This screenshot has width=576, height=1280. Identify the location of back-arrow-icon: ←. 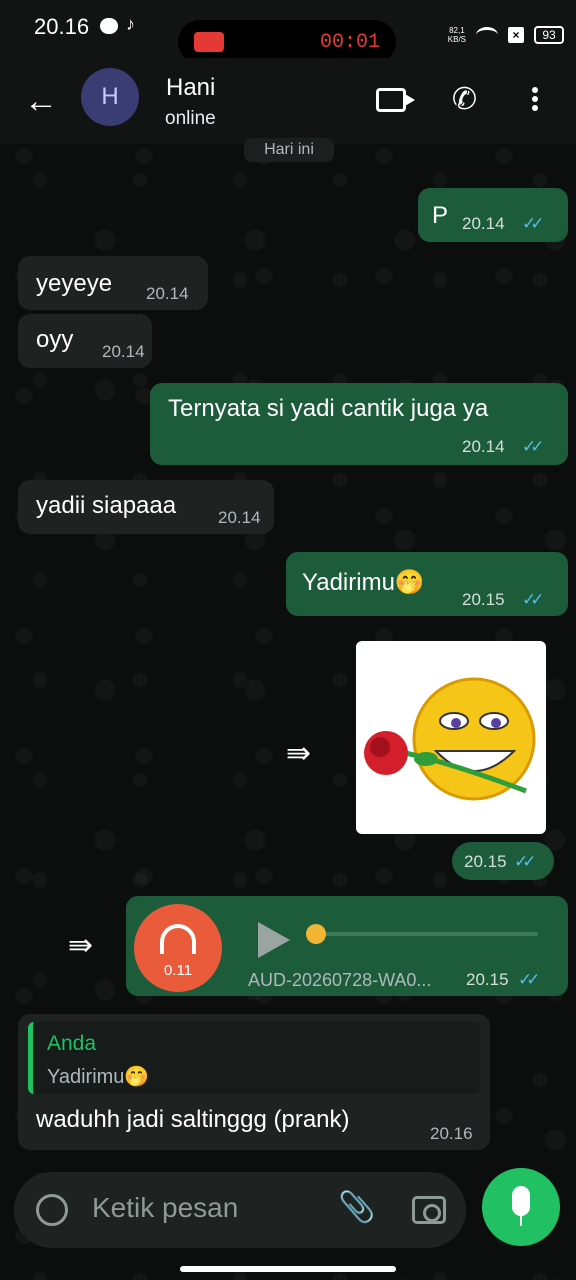
(41, 101).